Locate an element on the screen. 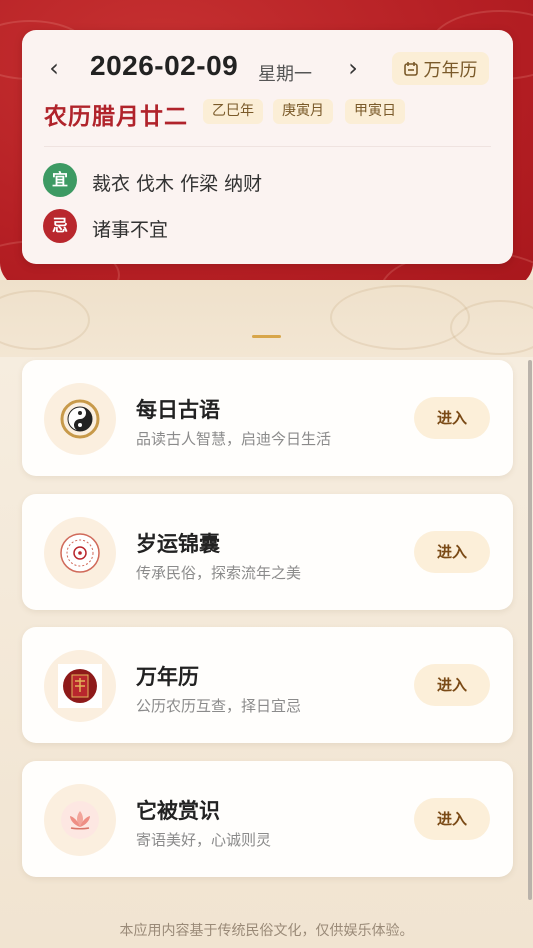 The image size is (533, 948). calendar-chip-button: 万年历 is located at coordinates (440, 68).